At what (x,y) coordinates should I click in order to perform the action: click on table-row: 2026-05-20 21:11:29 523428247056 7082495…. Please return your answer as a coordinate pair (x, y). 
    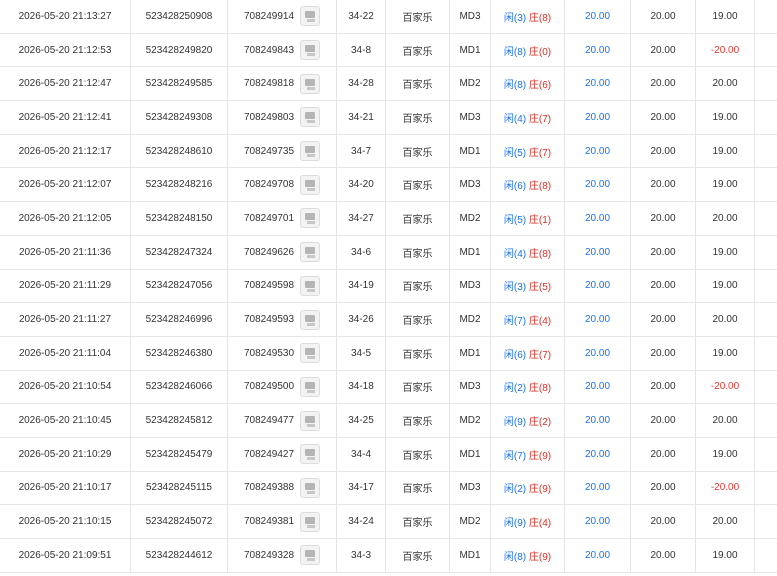
    Looking at the image, I should click on (388, 286).